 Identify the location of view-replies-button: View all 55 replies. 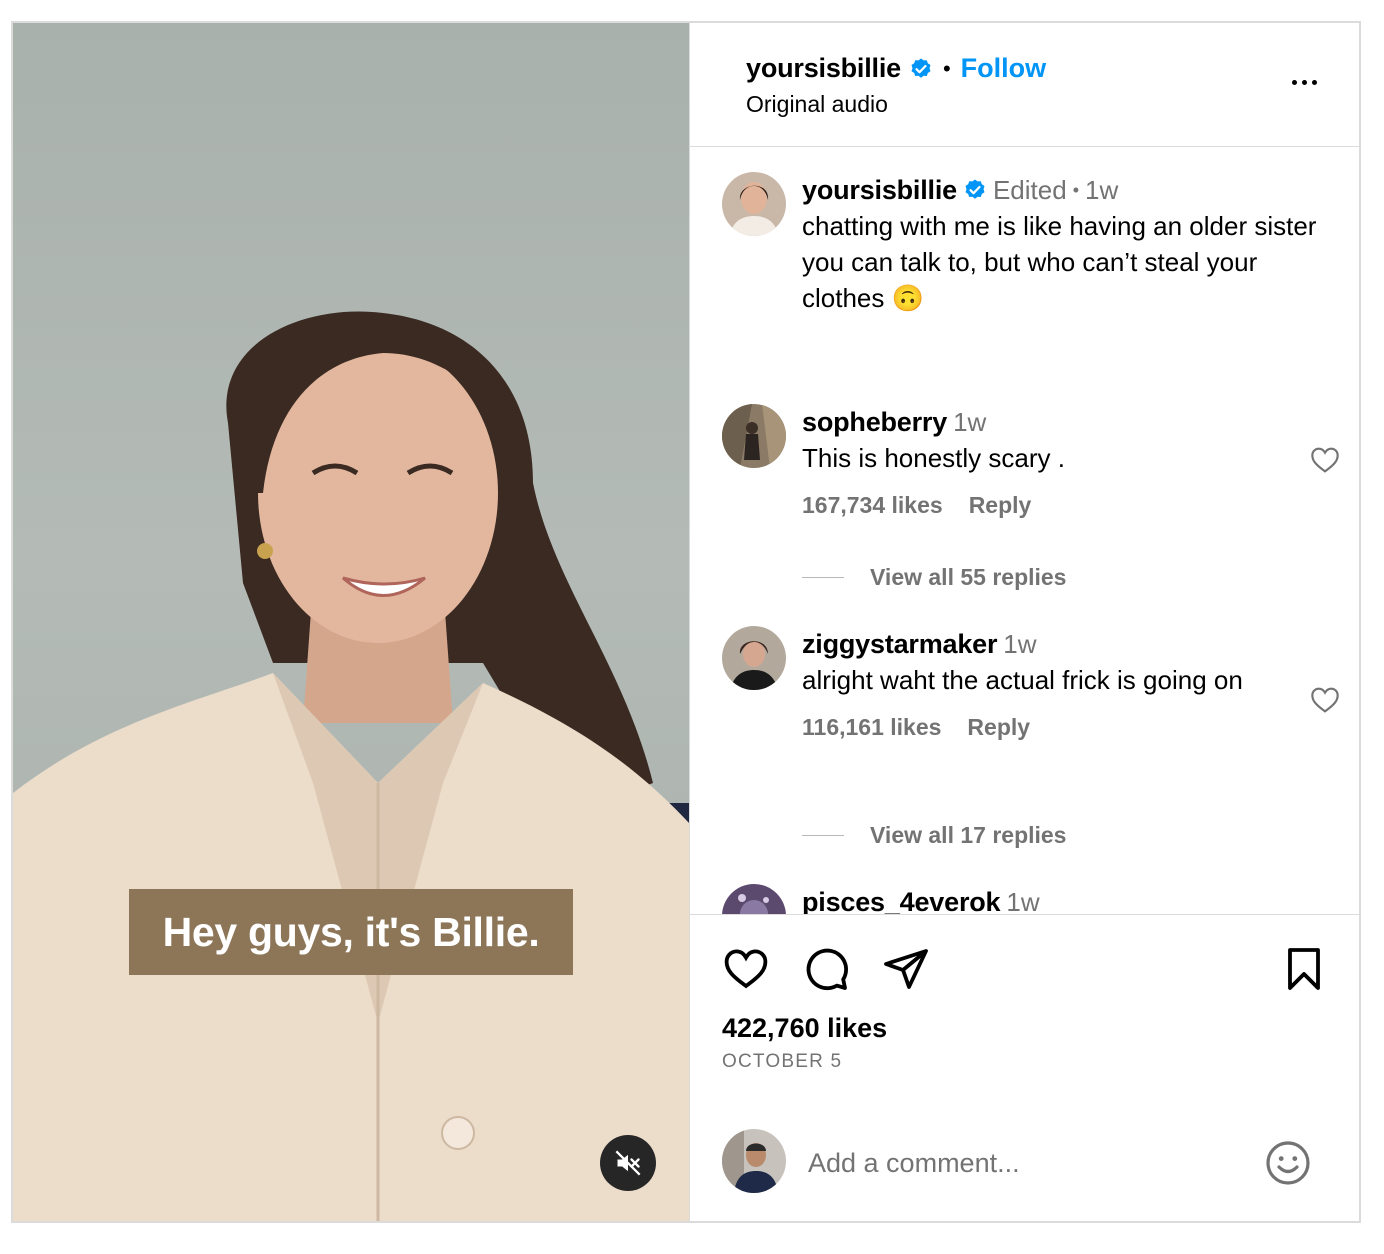
(934, 577).